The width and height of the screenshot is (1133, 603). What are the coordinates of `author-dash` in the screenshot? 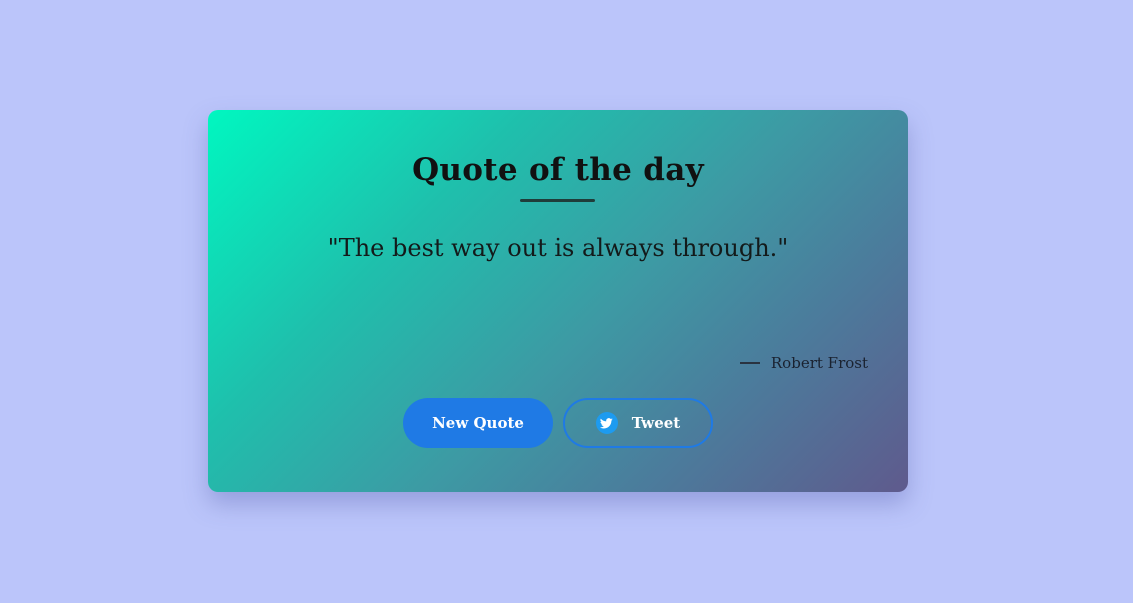 It's located at (749, 363).